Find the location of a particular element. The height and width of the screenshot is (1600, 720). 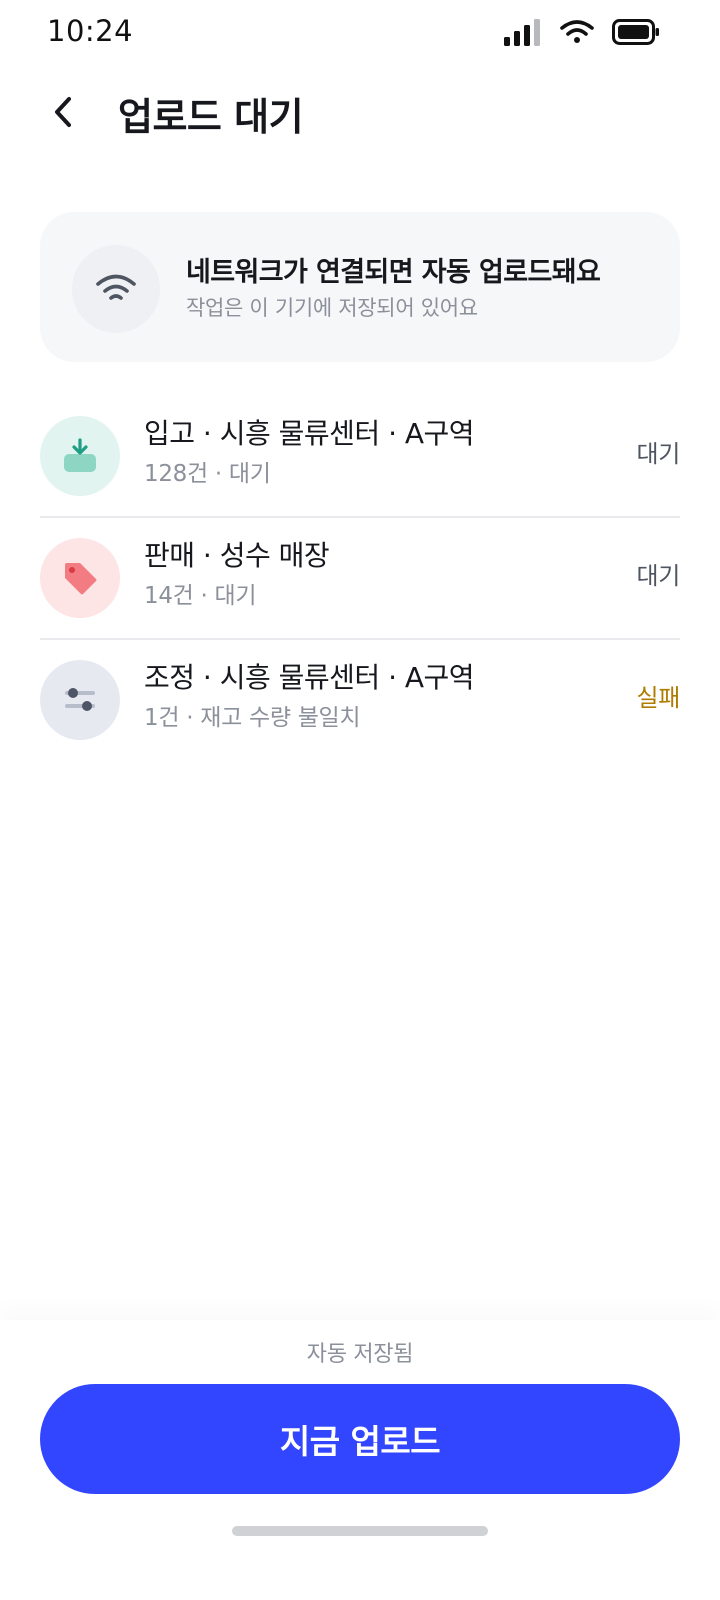

banner-title: 네트워크가 연결되면 자동 업로드돼요 is located at coordinates (393, 272).